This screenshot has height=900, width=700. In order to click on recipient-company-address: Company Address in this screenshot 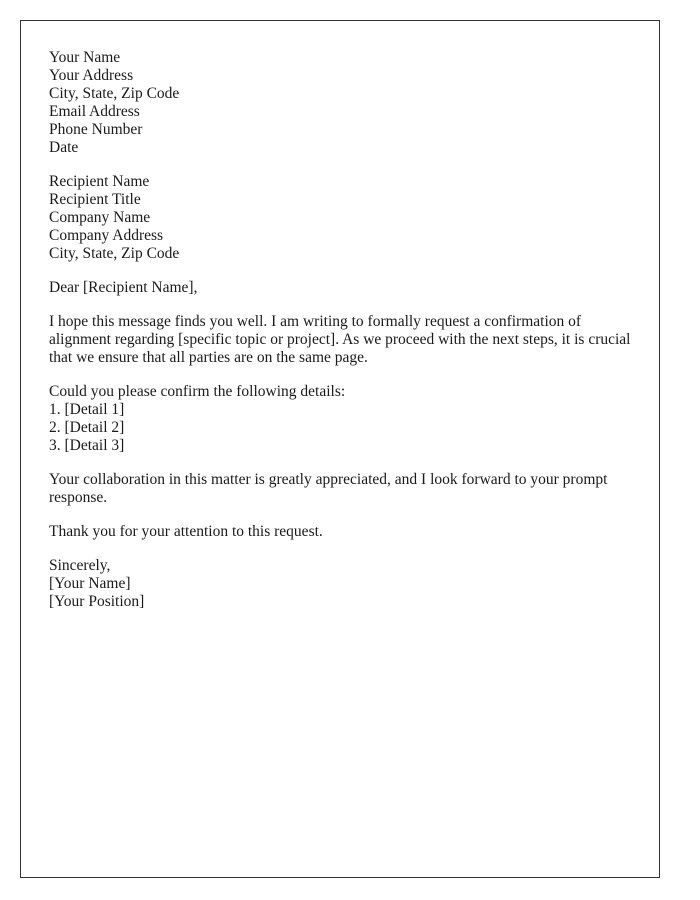, I will do `click(106, 235)`.